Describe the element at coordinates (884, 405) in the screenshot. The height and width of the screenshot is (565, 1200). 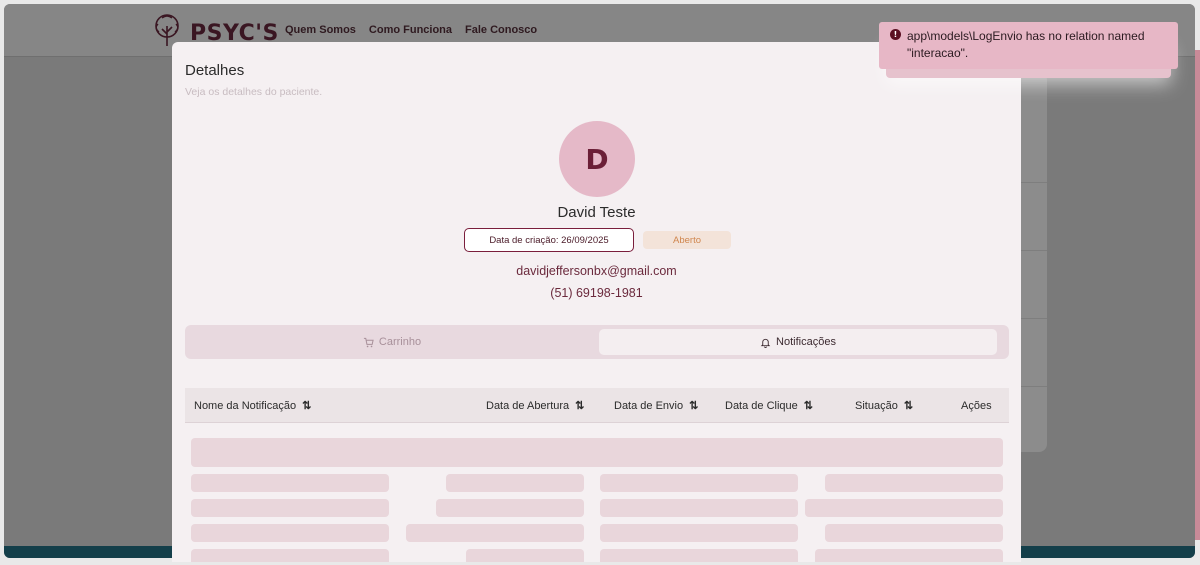
I see `column-situacao: Situação ⇅` at that location.